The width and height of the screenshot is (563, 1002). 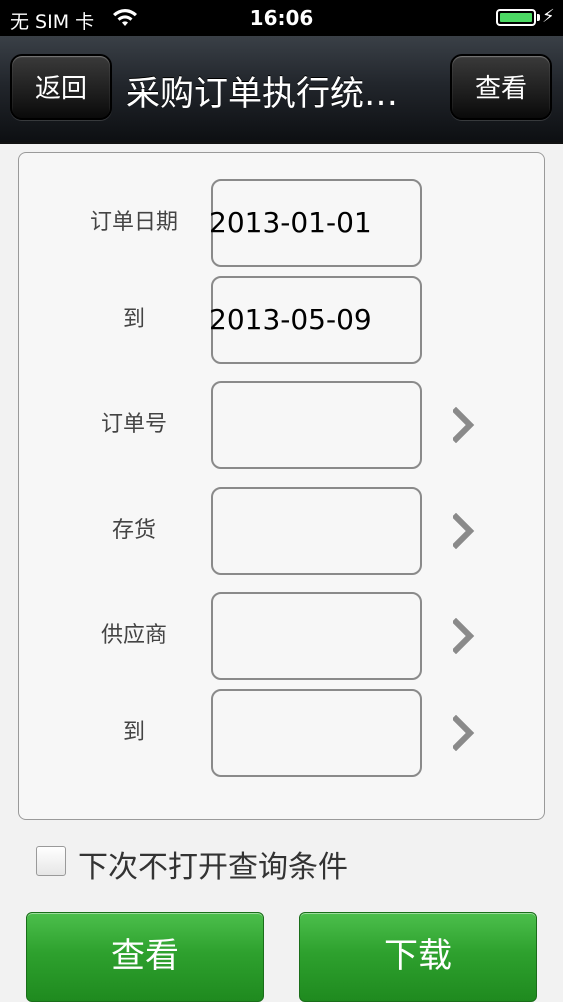 I want to click on order-date-to-field: 2013-05-09, so click(x=315, y=320).